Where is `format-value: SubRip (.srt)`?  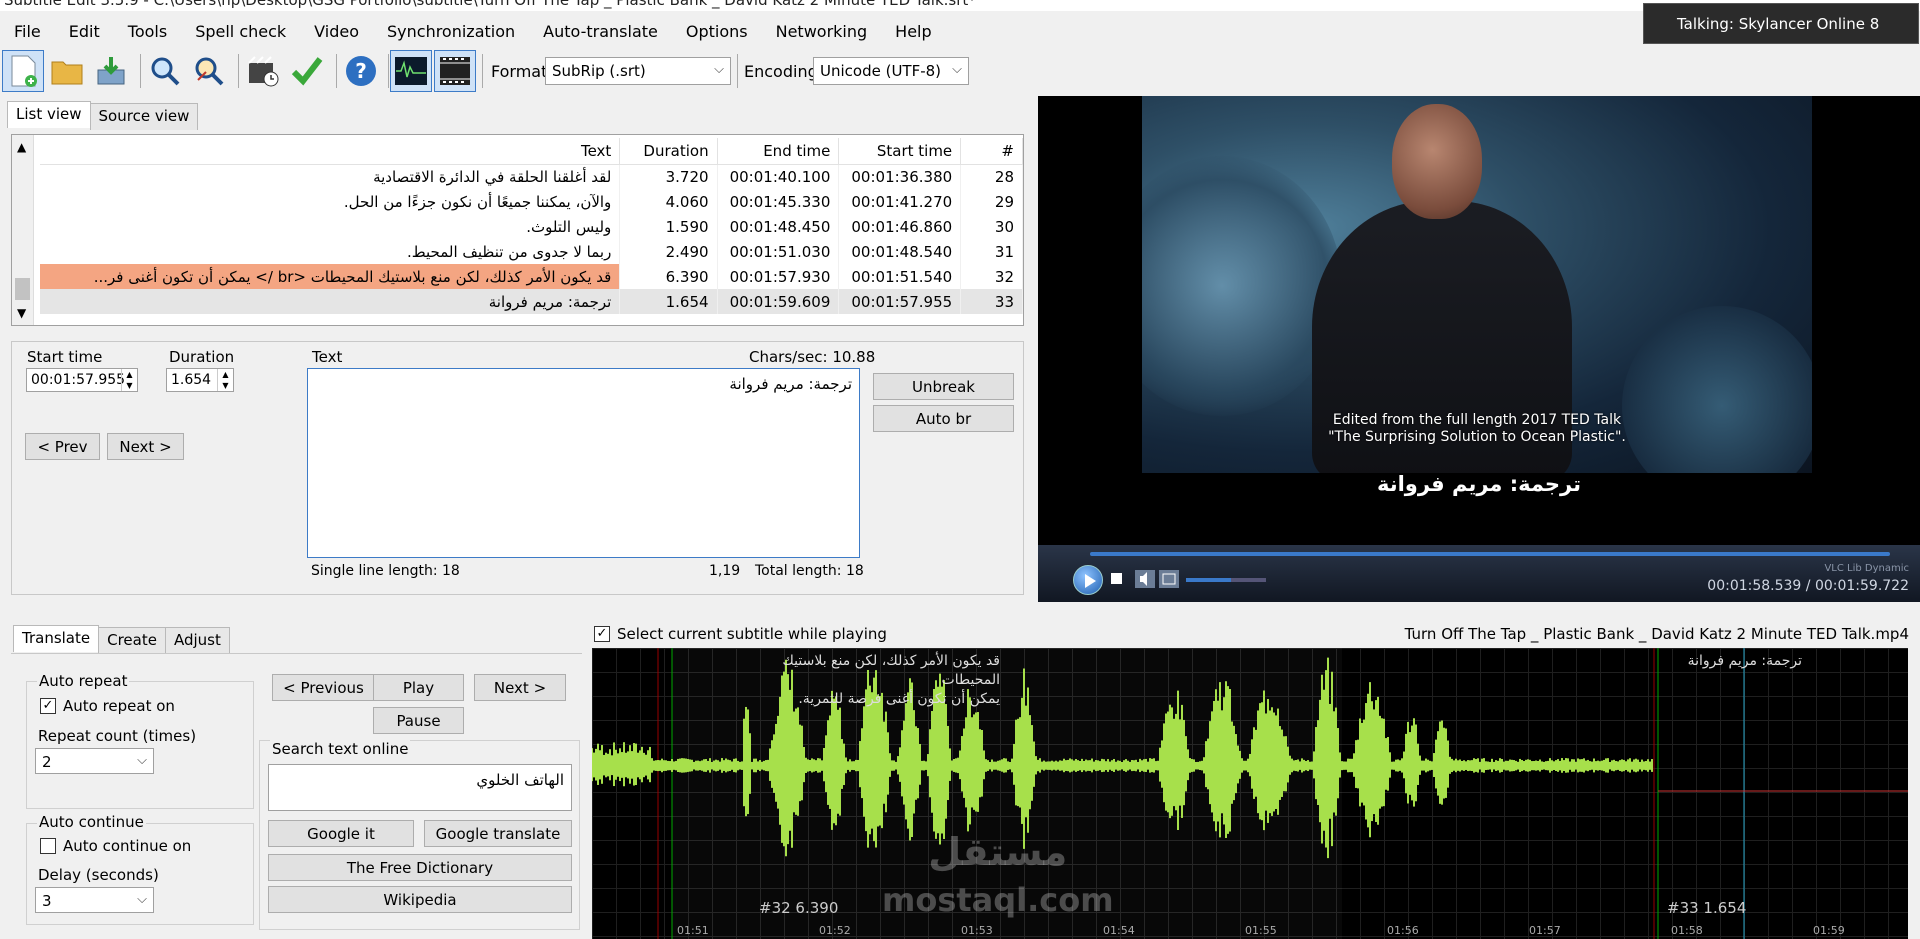
format-value: SubRip (.srt) is located at coordinates (599, 71).